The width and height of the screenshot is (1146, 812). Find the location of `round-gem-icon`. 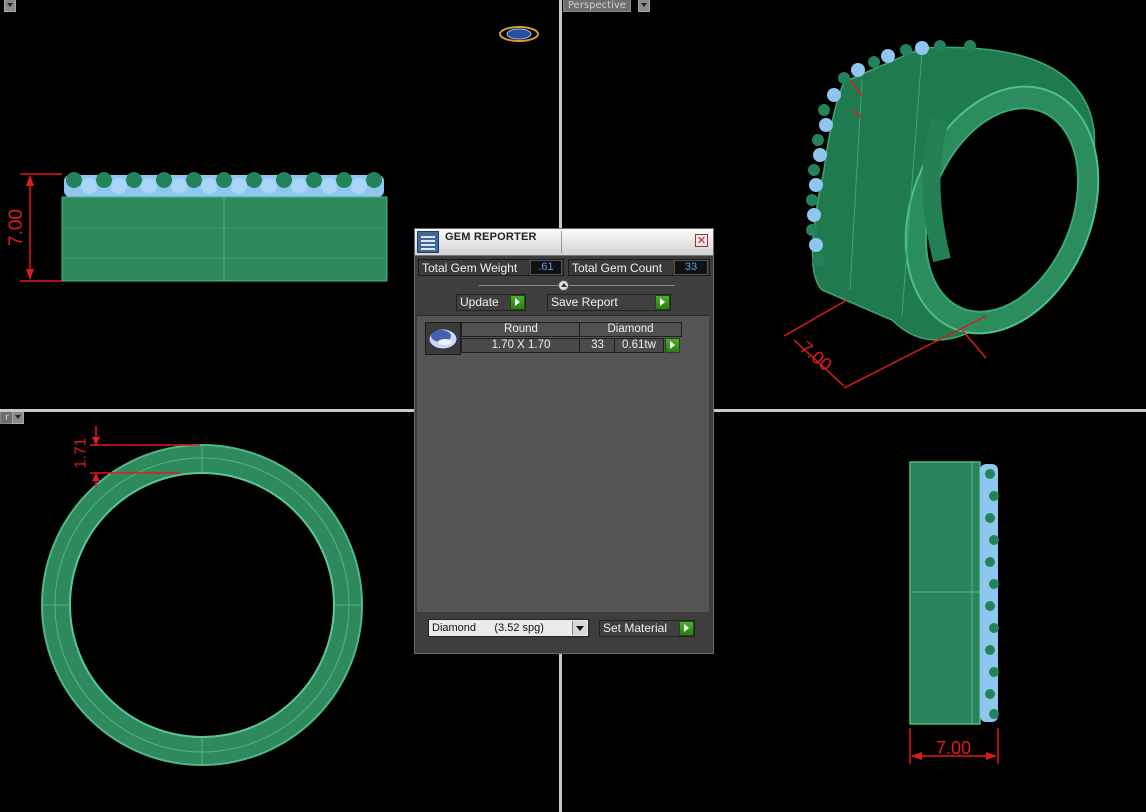

round-gem-icon is located at coordinates (443, 338).